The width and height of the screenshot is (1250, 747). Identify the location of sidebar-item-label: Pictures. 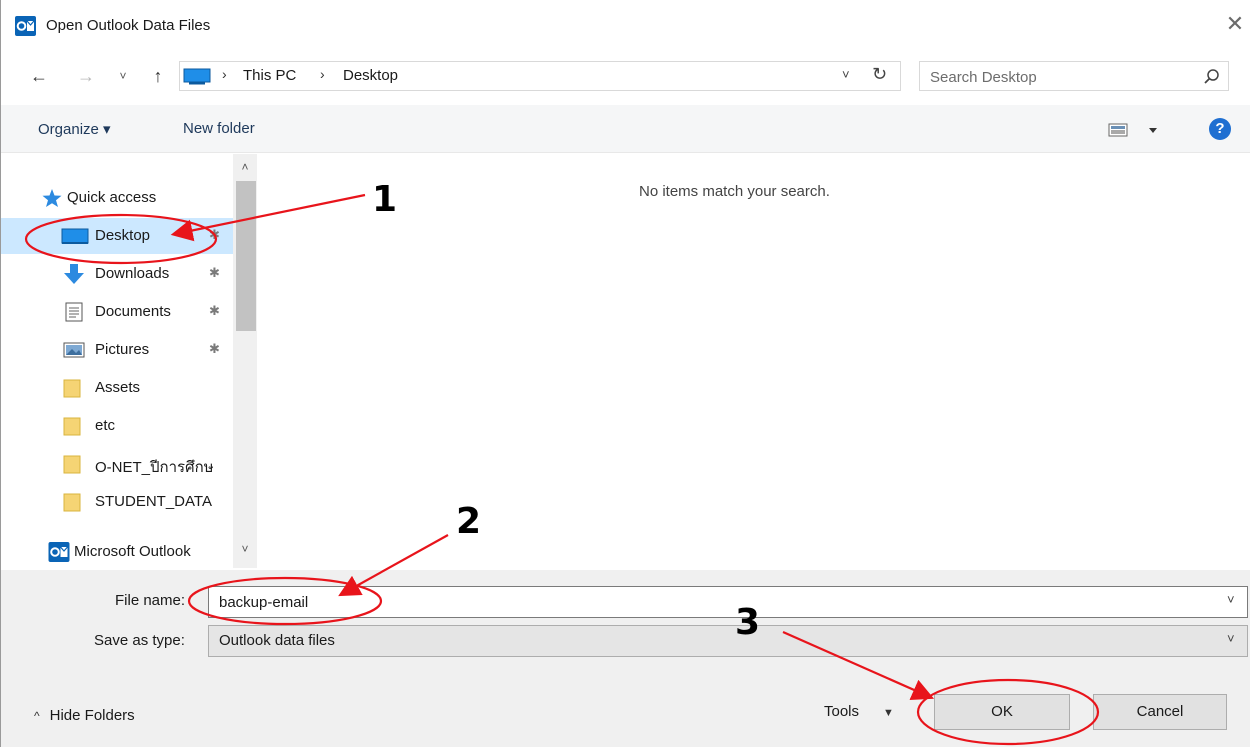
(122, 349).